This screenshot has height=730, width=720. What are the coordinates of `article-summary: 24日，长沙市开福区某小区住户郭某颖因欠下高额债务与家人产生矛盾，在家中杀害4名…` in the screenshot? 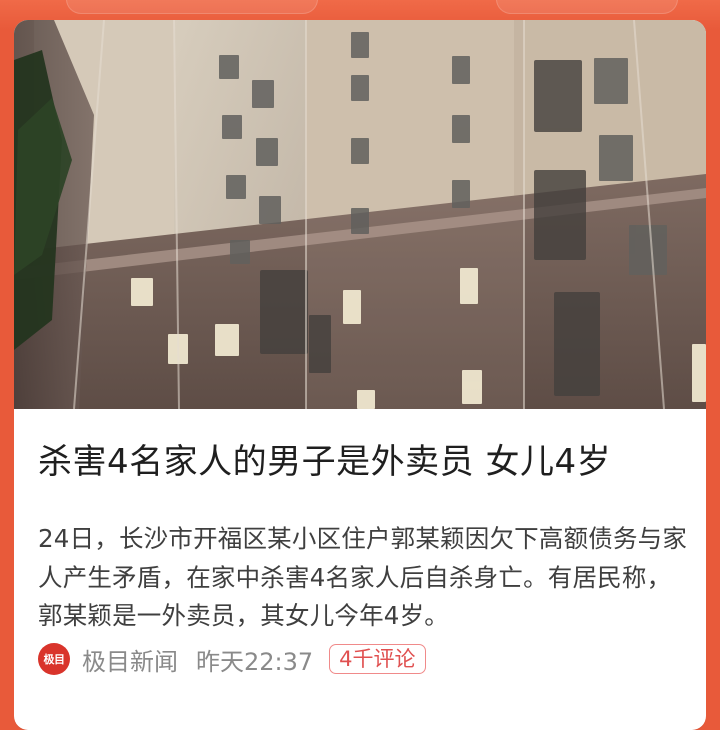 It's located at (363, 577).